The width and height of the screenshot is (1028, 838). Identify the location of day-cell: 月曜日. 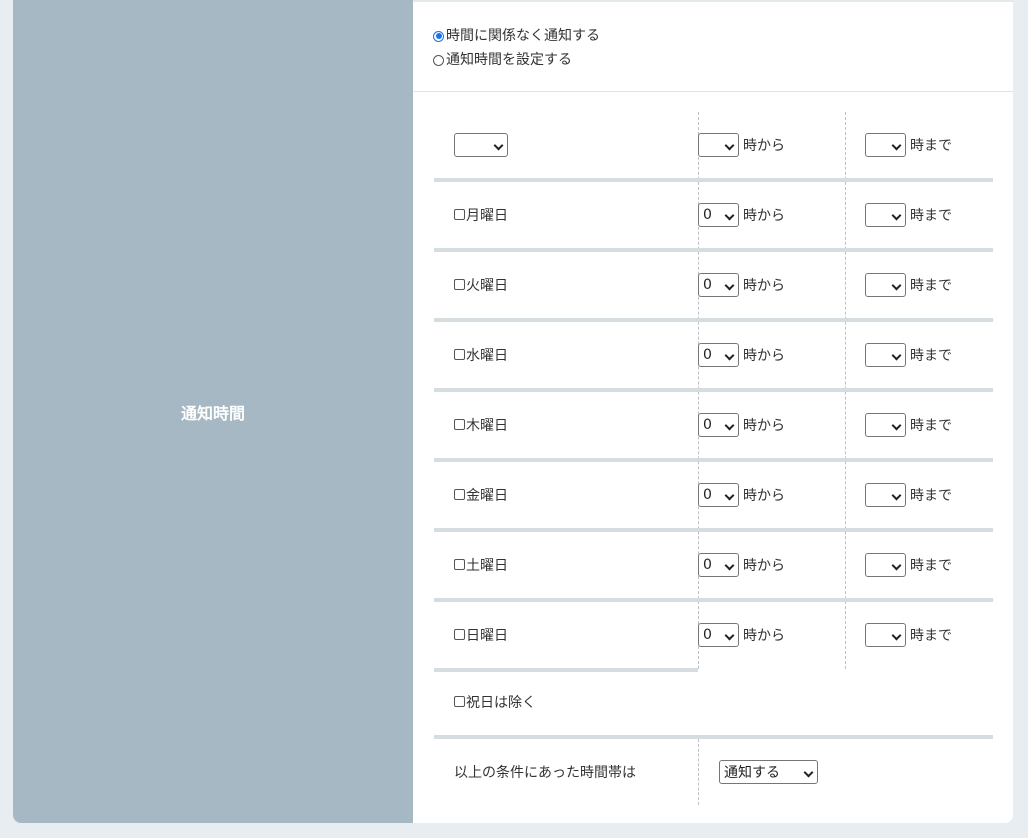
(481, 215).